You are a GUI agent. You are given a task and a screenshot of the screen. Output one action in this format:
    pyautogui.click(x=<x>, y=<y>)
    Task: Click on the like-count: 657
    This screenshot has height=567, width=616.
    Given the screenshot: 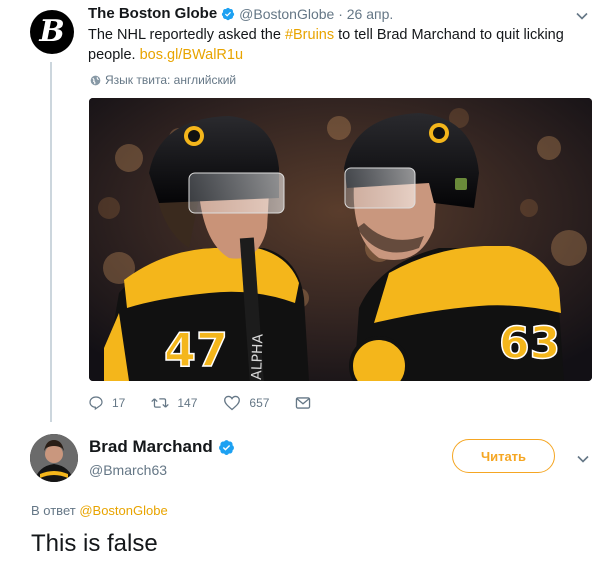 What is the action you would take?
    pyautogui.click(x=259, y=403)
    